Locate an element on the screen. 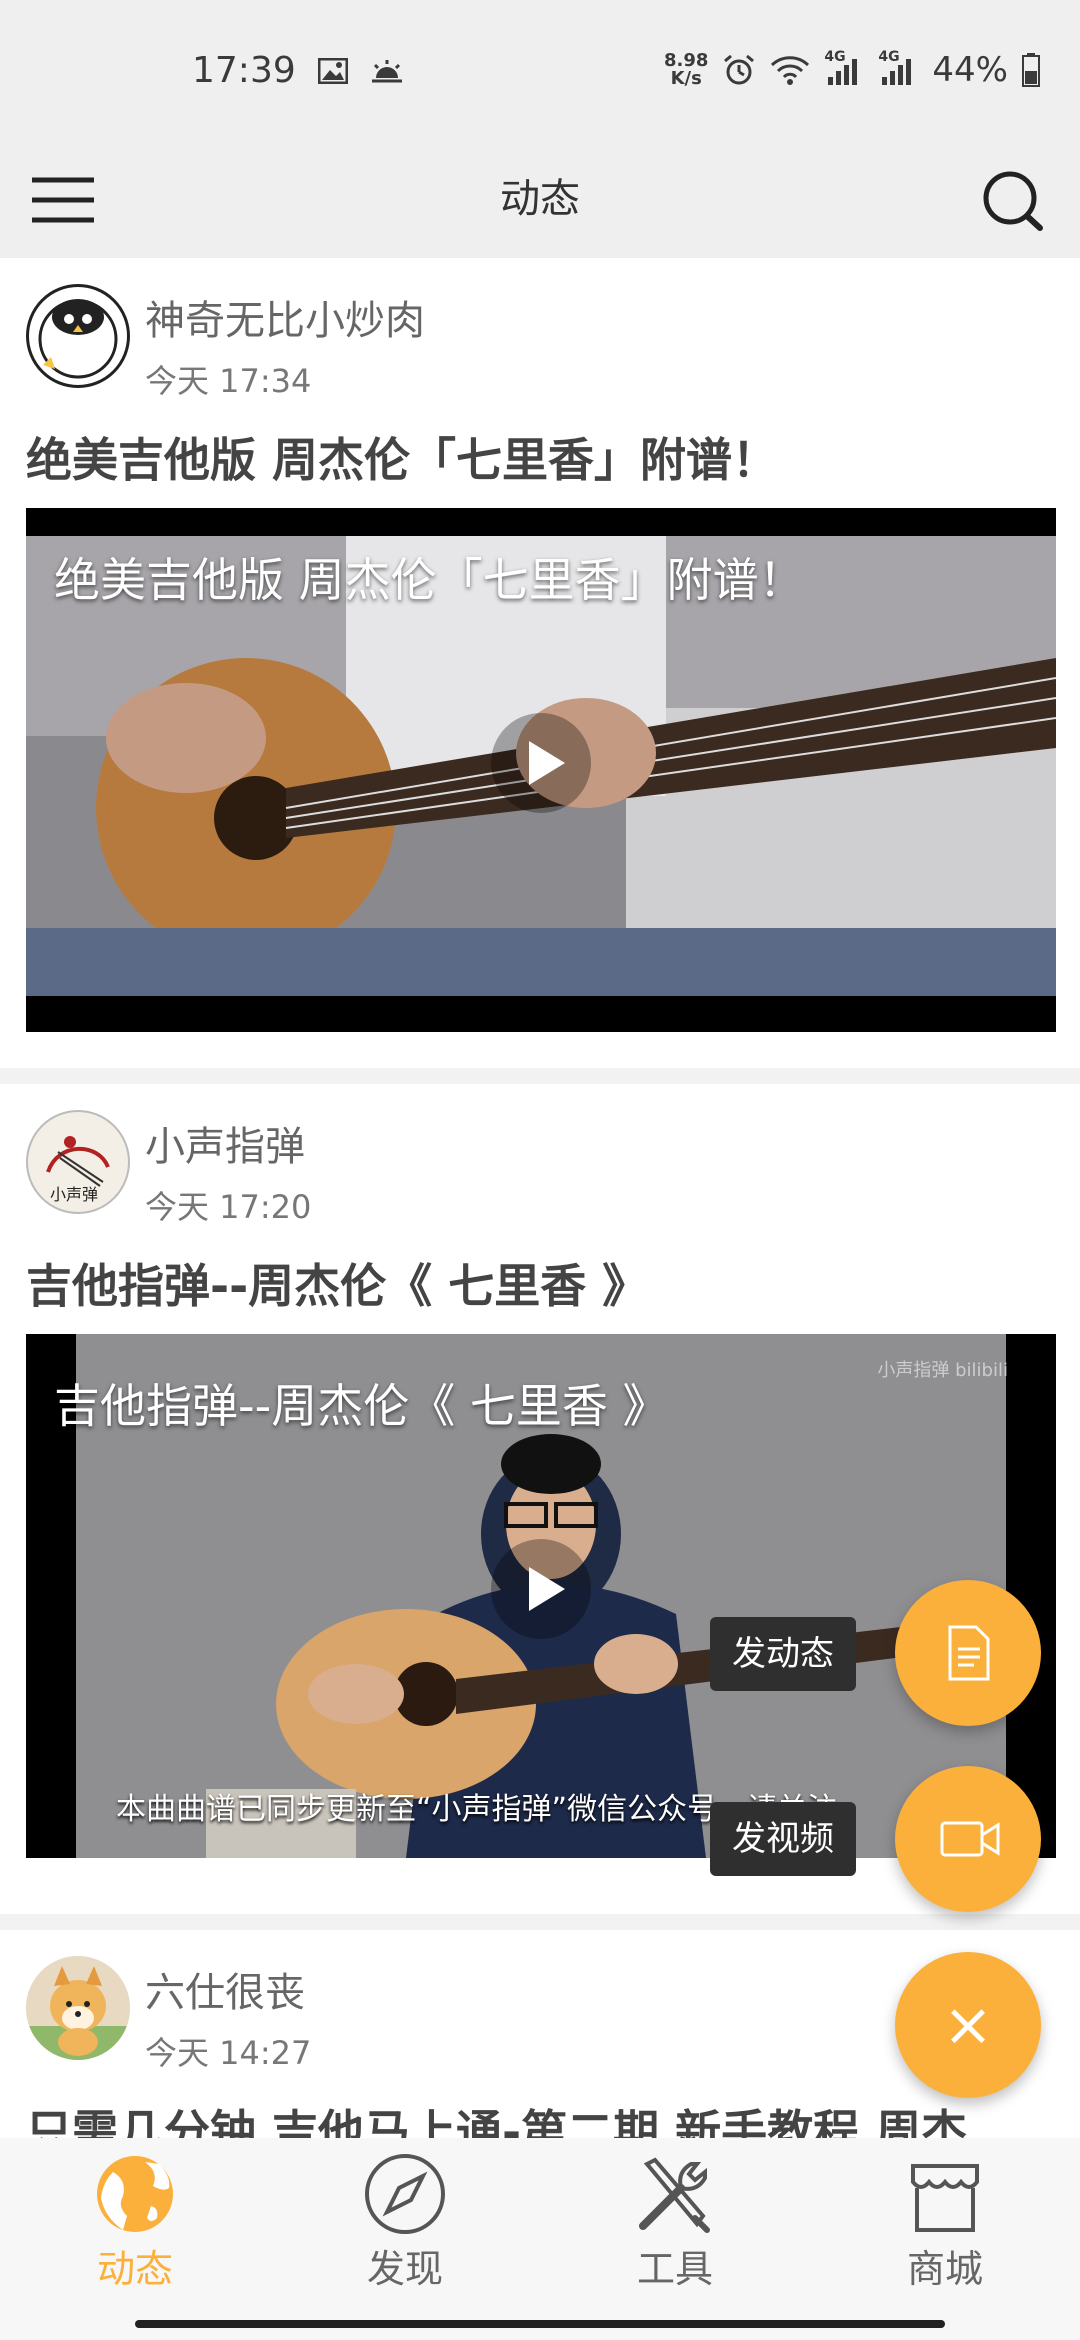  tools-icon is located at coordinates (674, 2195).